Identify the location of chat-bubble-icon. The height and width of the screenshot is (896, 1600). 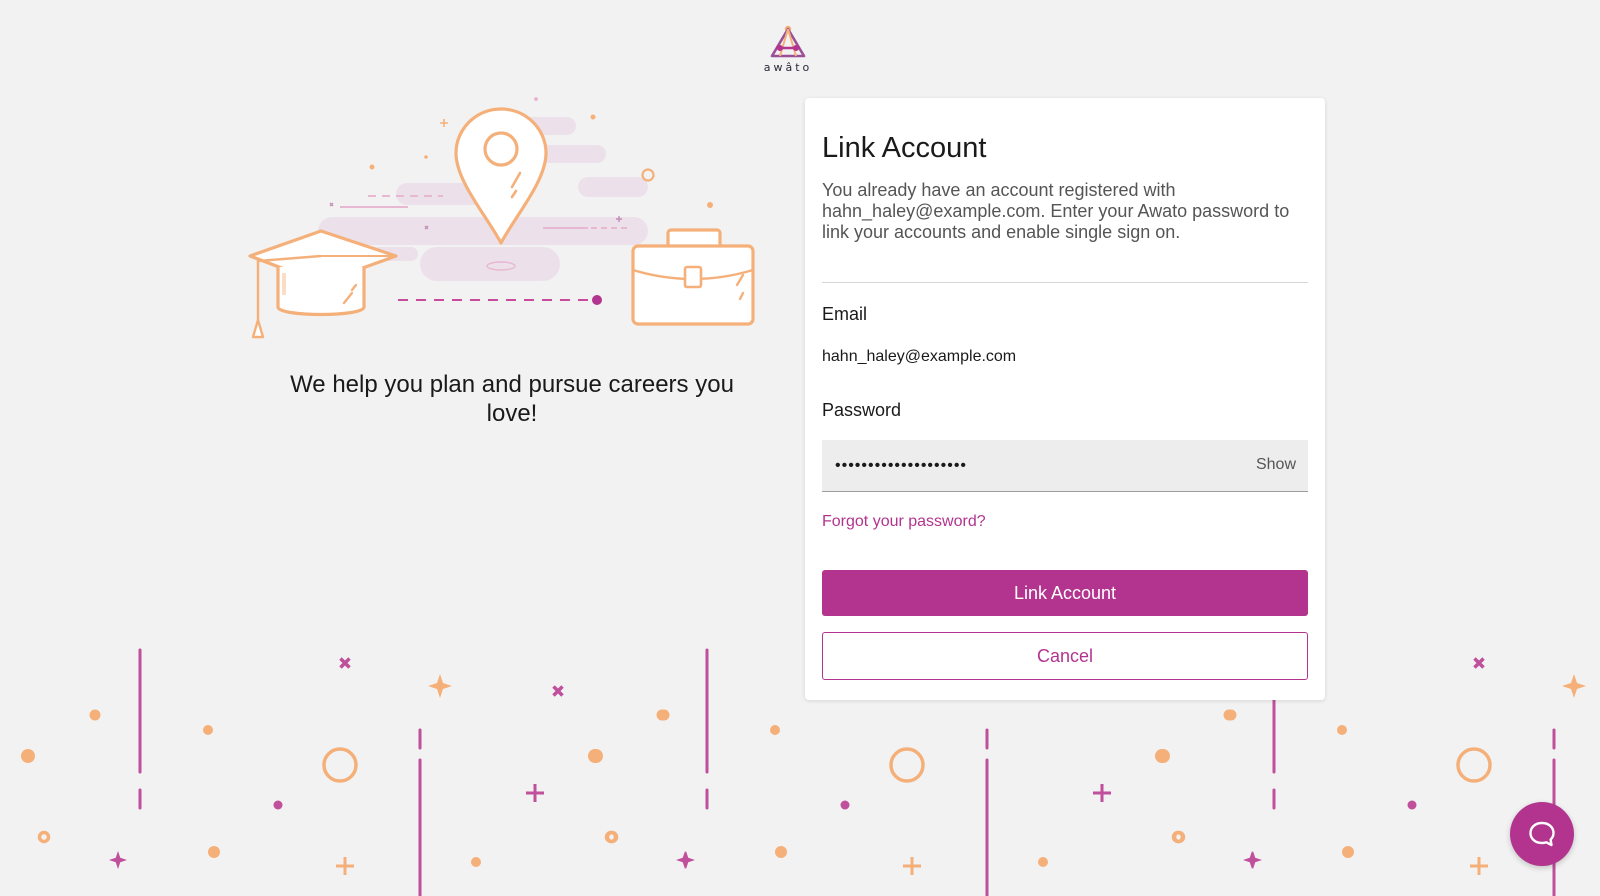
(1542, 834).